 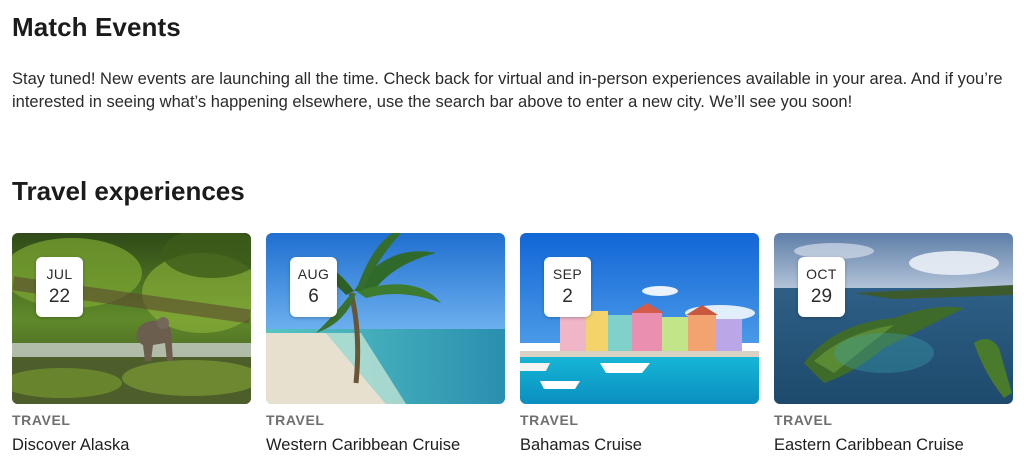 I want to click on event-title: Western Caribbean Cruise, so click(x=363, y=445).